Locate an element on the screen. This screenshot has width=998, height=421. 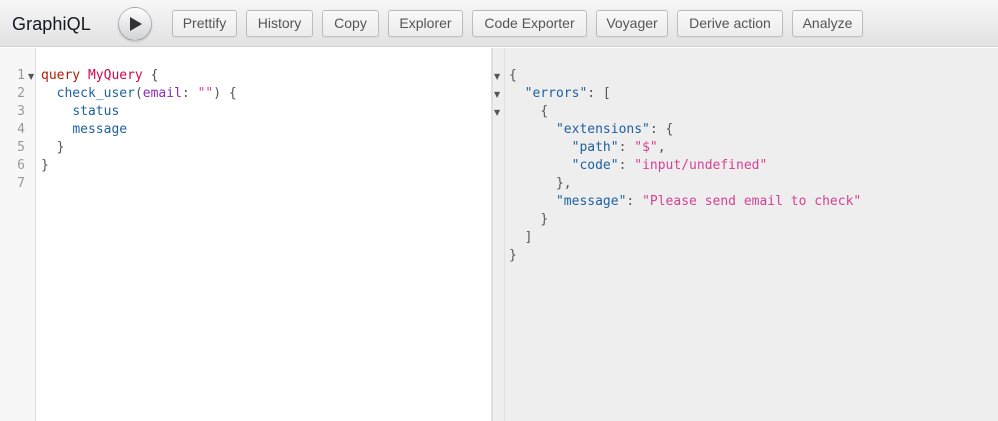
result-line: }, is located at coordinates (563, 183).